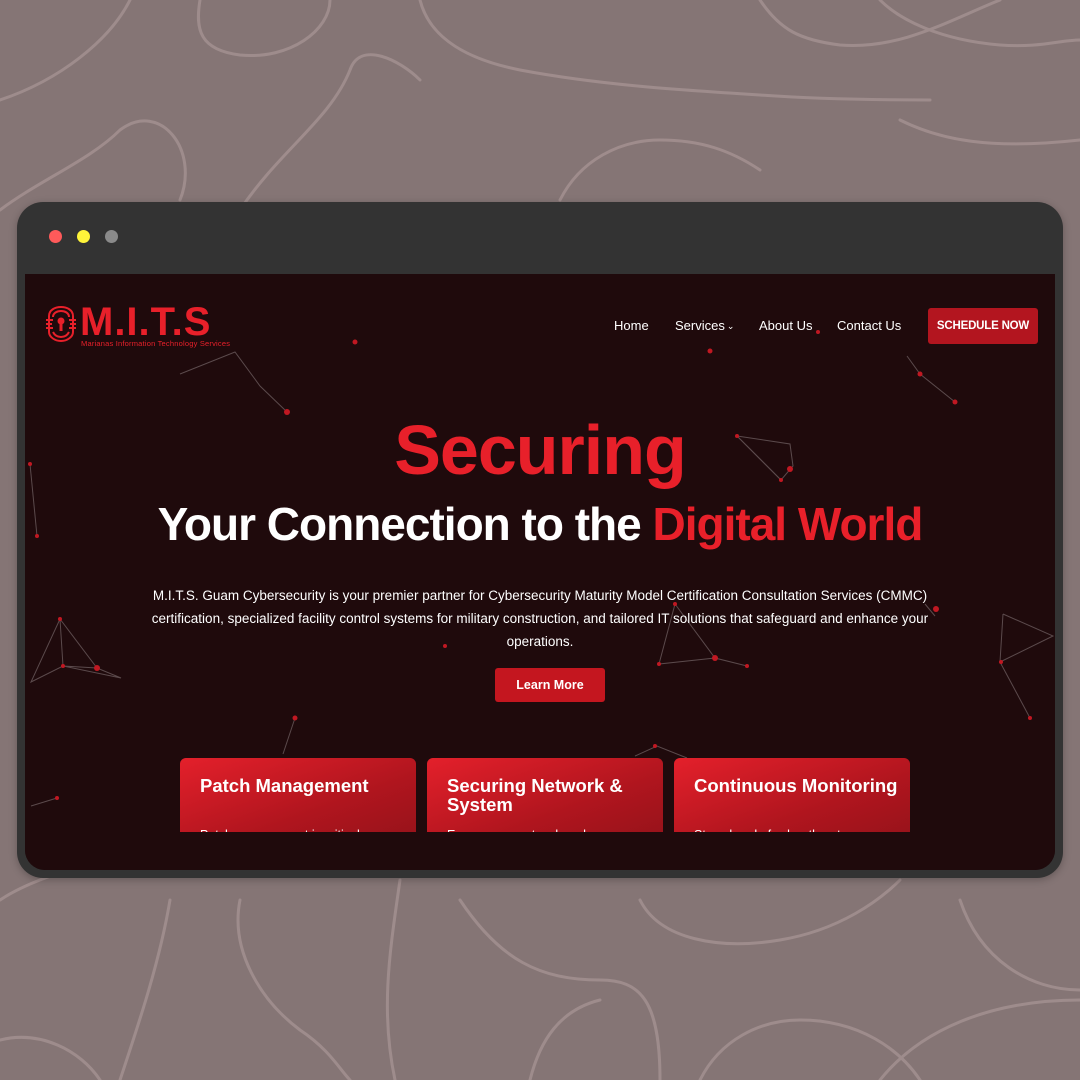  Describe the element at coordinates (540, 238) in the screenshot. I see `window-titlebar` at that location.